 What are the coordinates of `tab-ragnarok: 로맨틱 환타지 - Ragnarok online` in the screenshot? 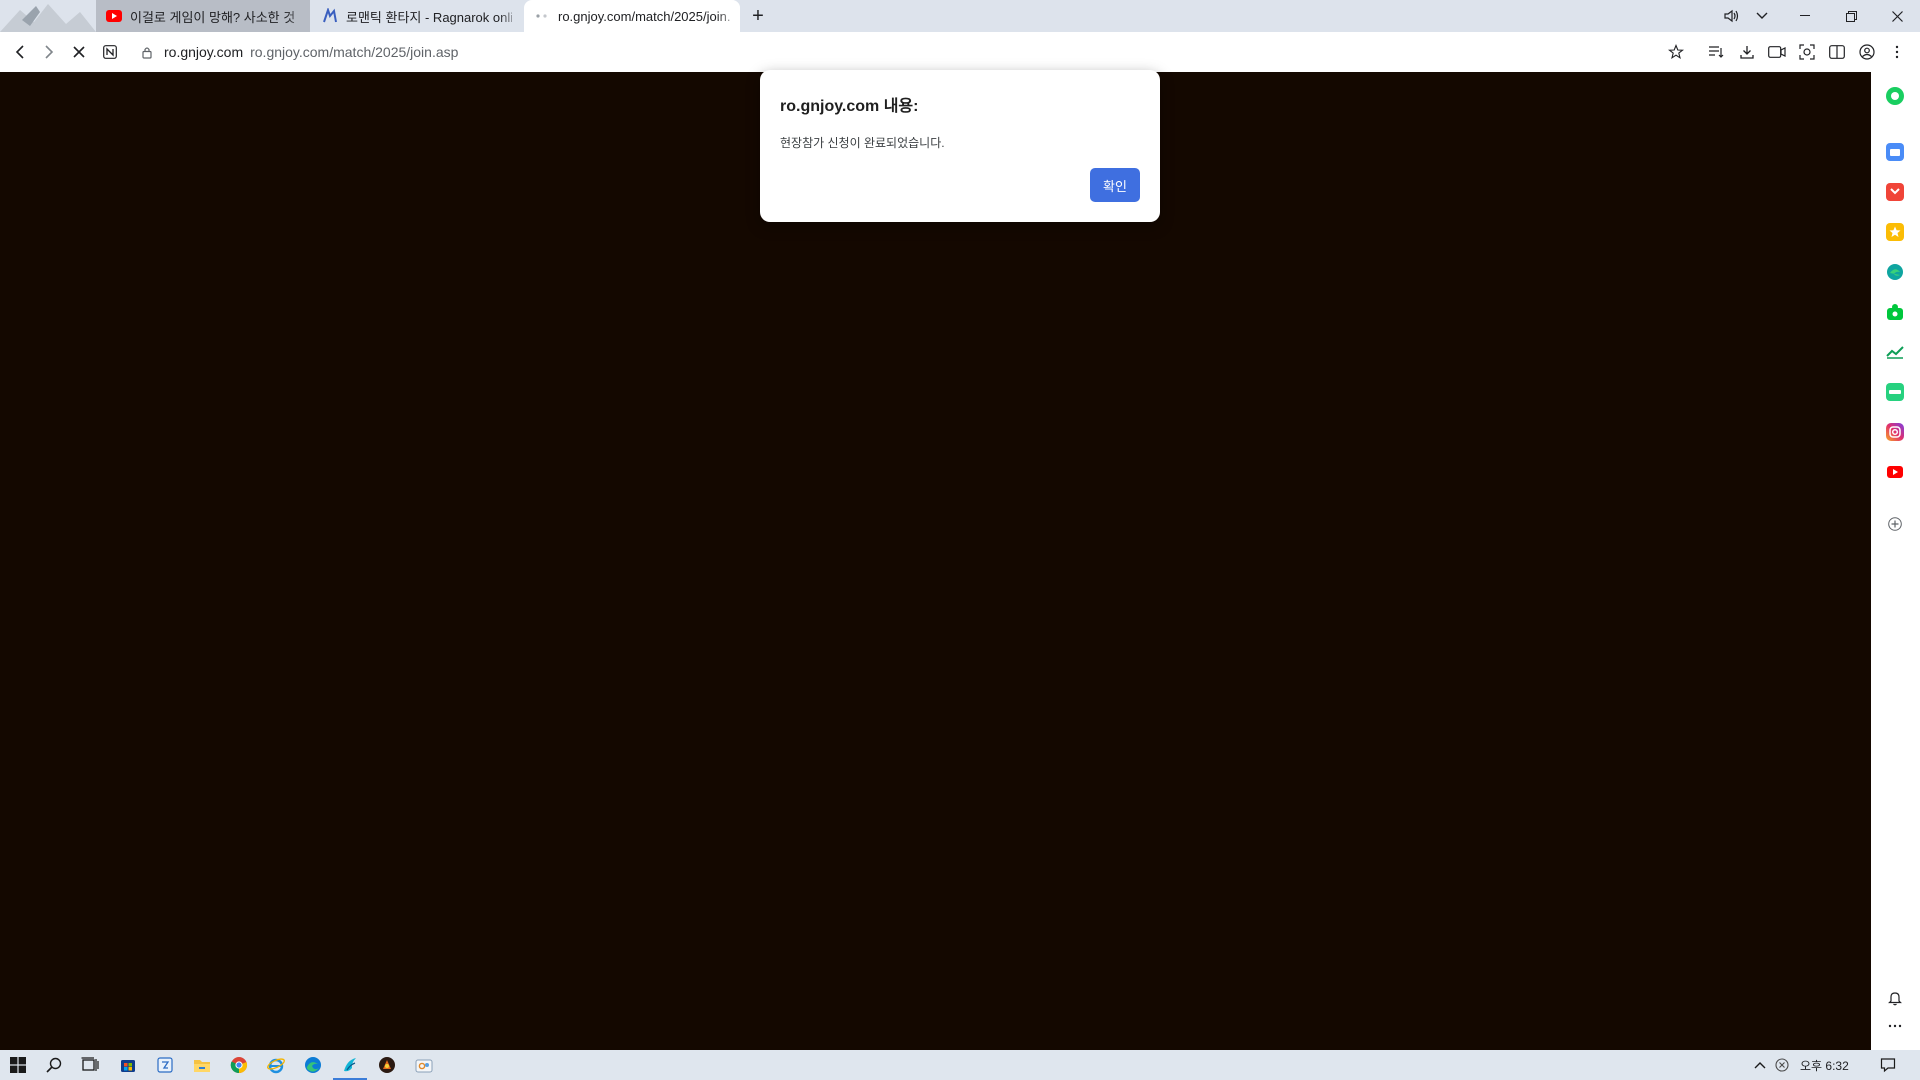 It's located at (417, 16).